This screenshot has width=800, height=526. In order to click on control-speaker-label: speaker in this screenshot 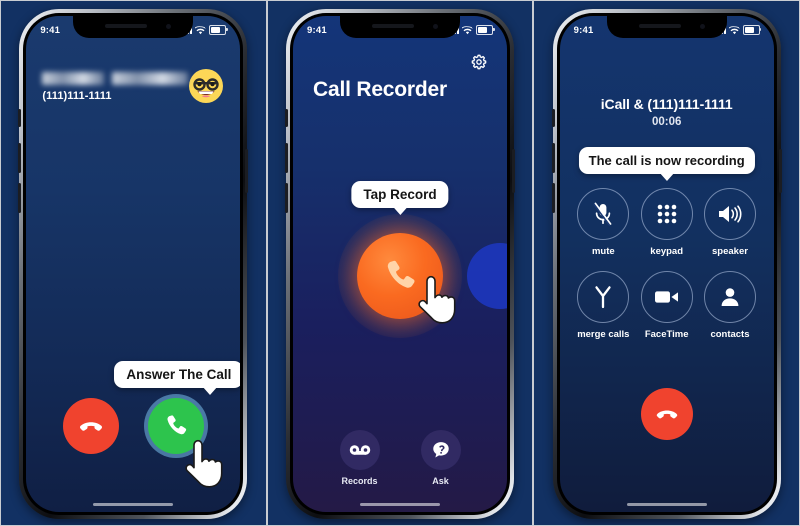, I will do `click(730, 251)`.